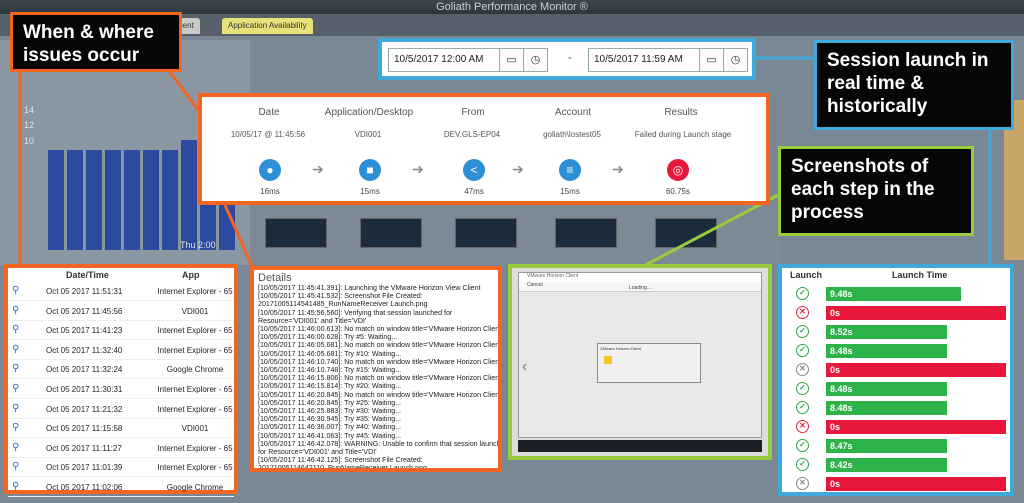 The image size is (1024, 503). I want to click on step-target: ◎ 60.75s, so click(678, 177).